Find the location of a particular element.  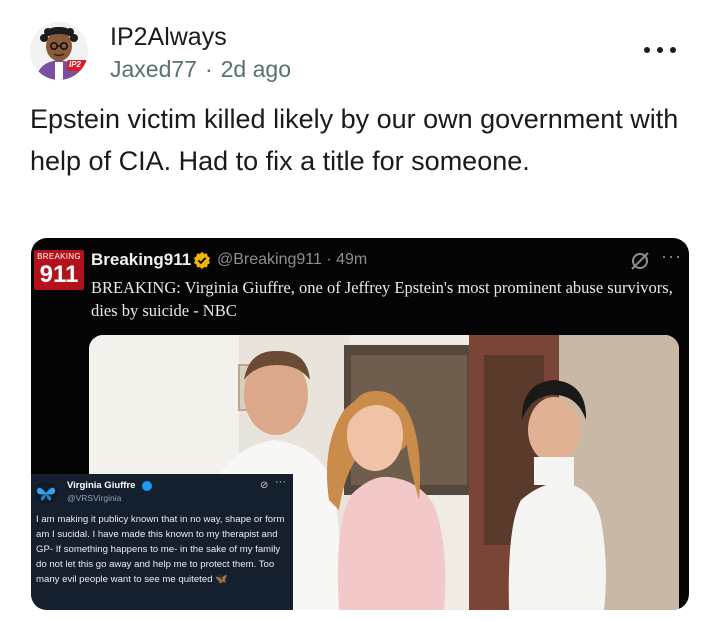

embedded-more-icon: ··· is located at coordinates (280, 482).